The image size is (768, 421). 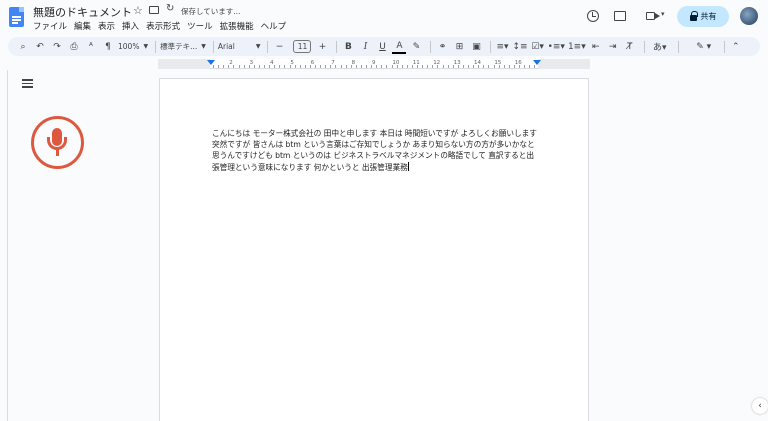 I want to click on sync-icon: ↻, so click(x=170, y=8).